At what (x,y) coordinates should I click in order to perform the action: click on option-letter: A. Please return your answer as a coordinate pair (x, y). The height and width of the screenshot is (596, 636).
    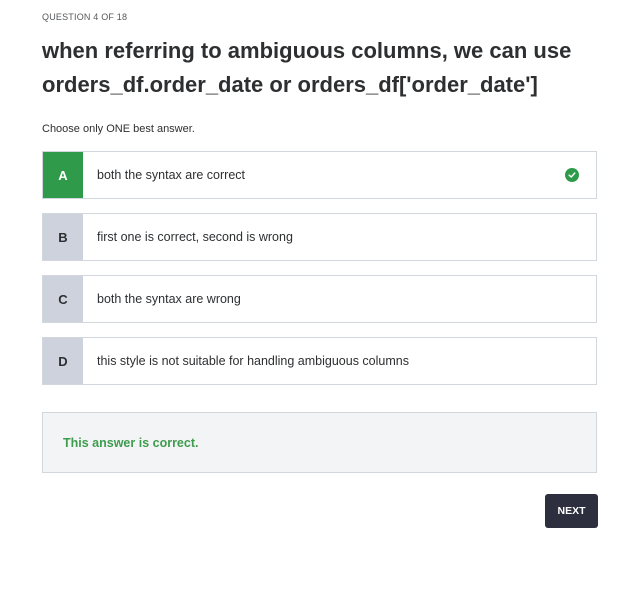
    Looking at the image, I should click on (63, 175).